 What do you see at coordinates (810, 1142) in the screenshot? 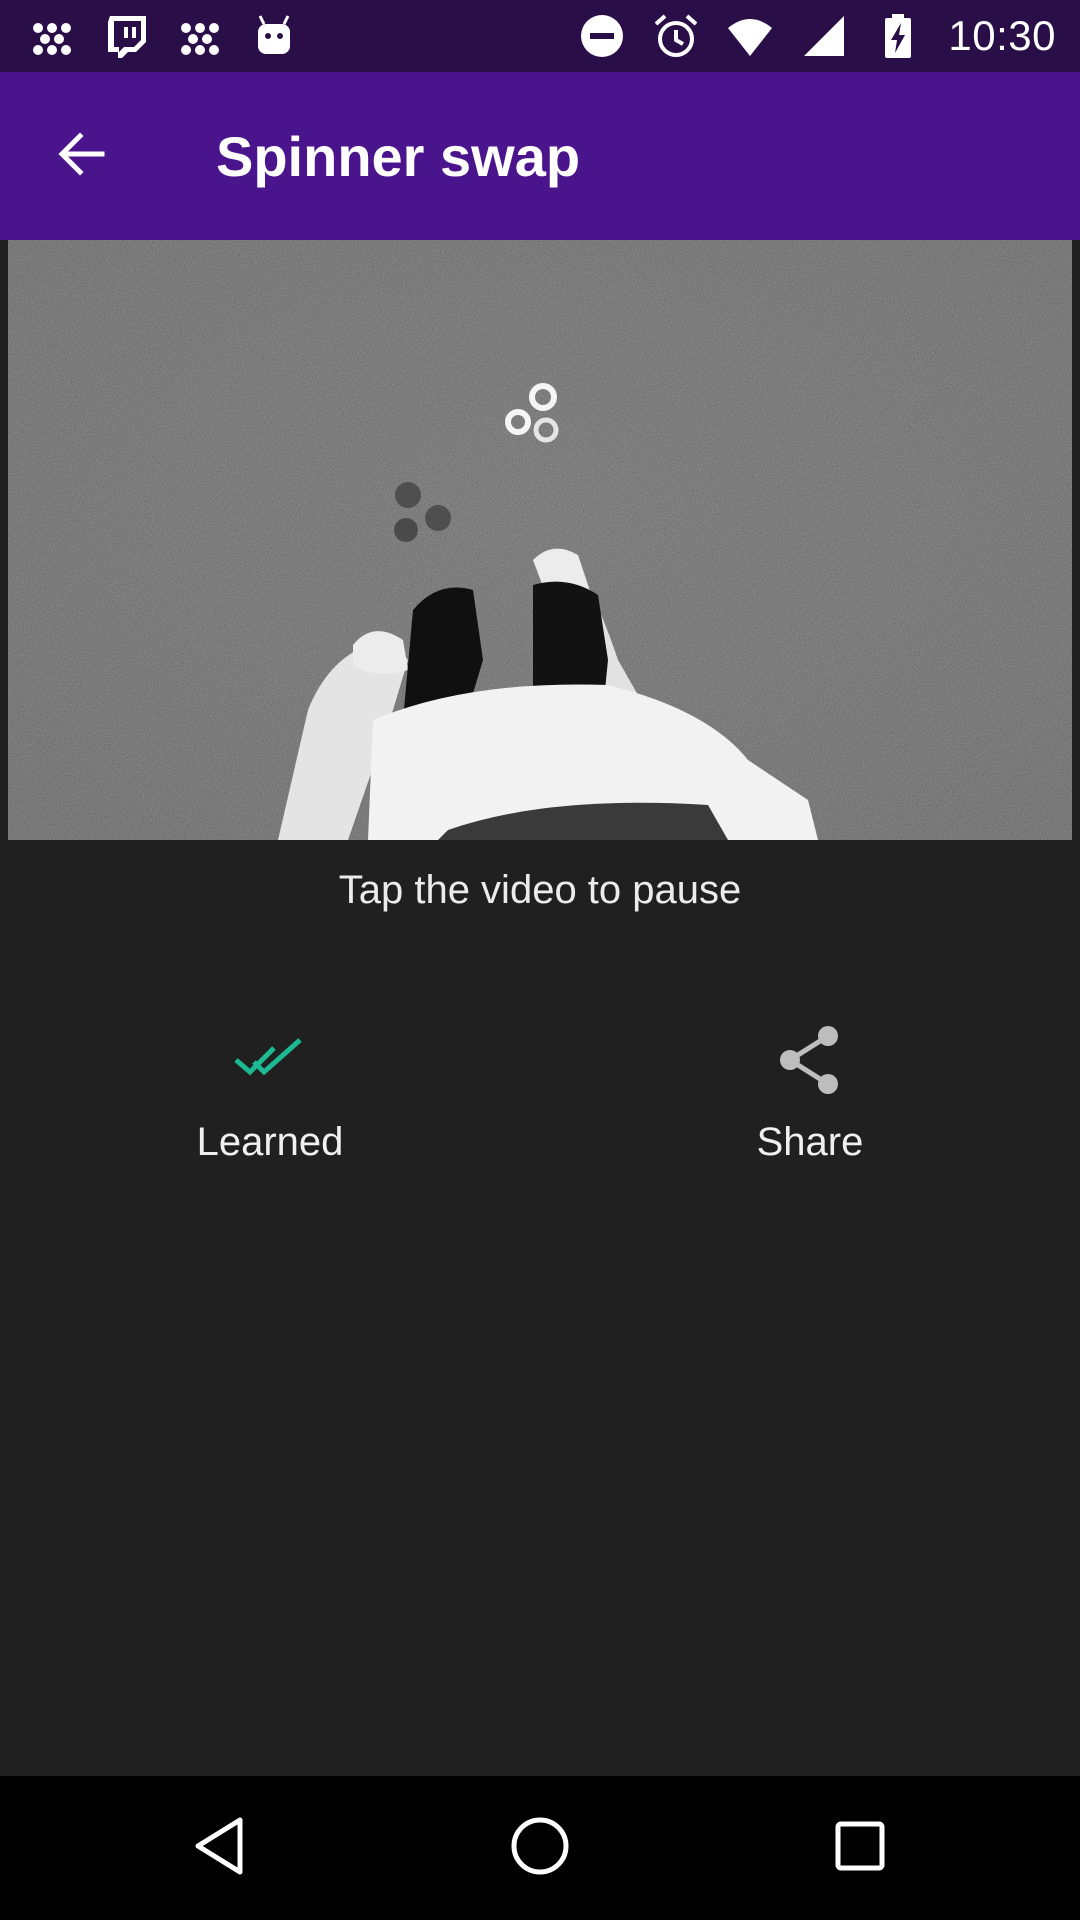
I see `share-label: Share` at bounding box center [810, 1142].